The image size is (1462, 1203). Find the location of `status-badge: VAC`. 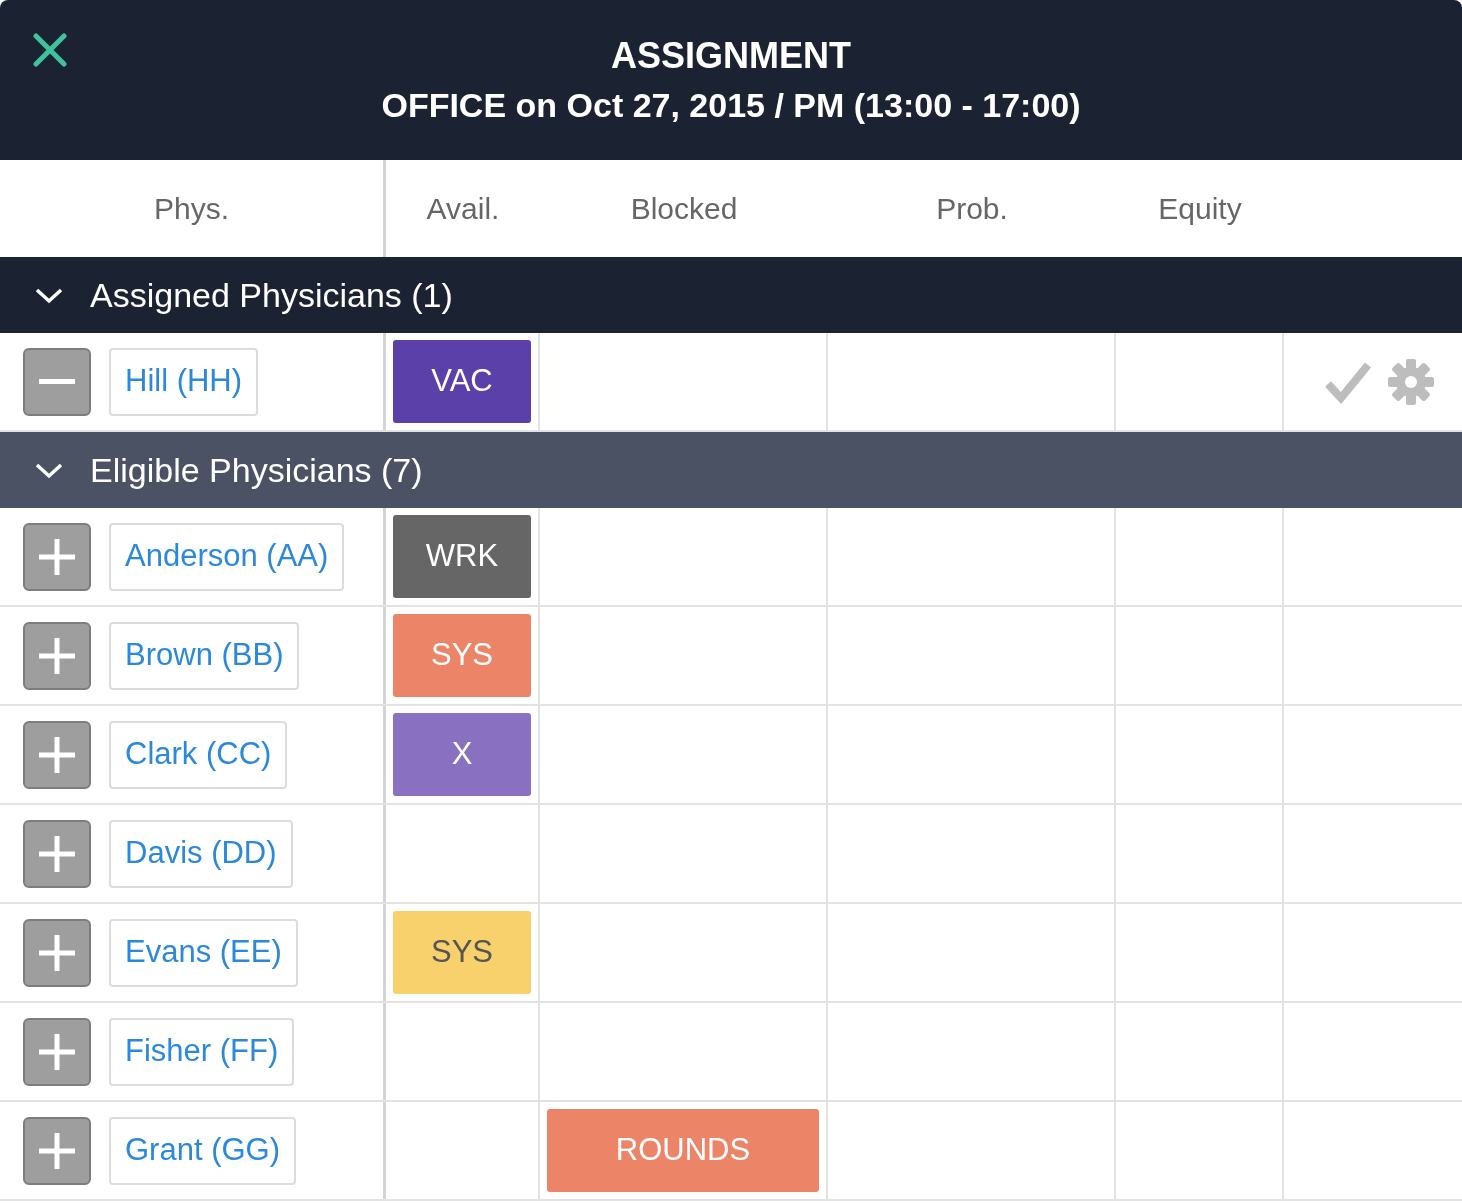

status-badge: VAC is located at coordinates (462, 381).